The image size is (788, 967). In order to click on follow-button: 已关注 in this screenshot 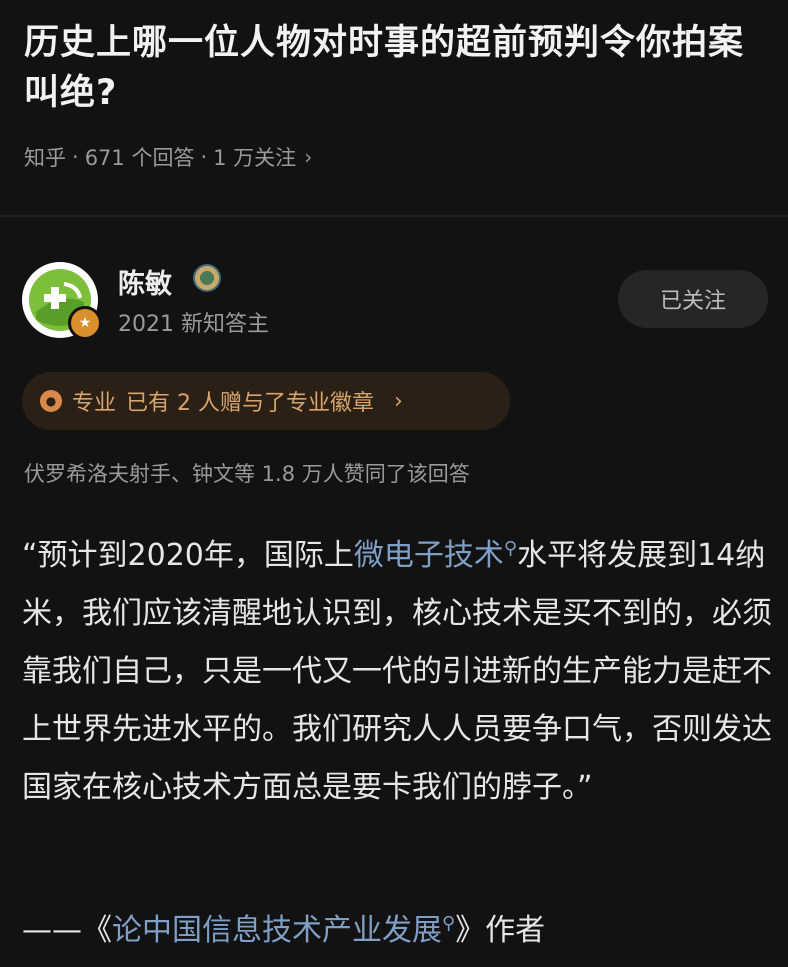, I will do `click(693, 299)`.